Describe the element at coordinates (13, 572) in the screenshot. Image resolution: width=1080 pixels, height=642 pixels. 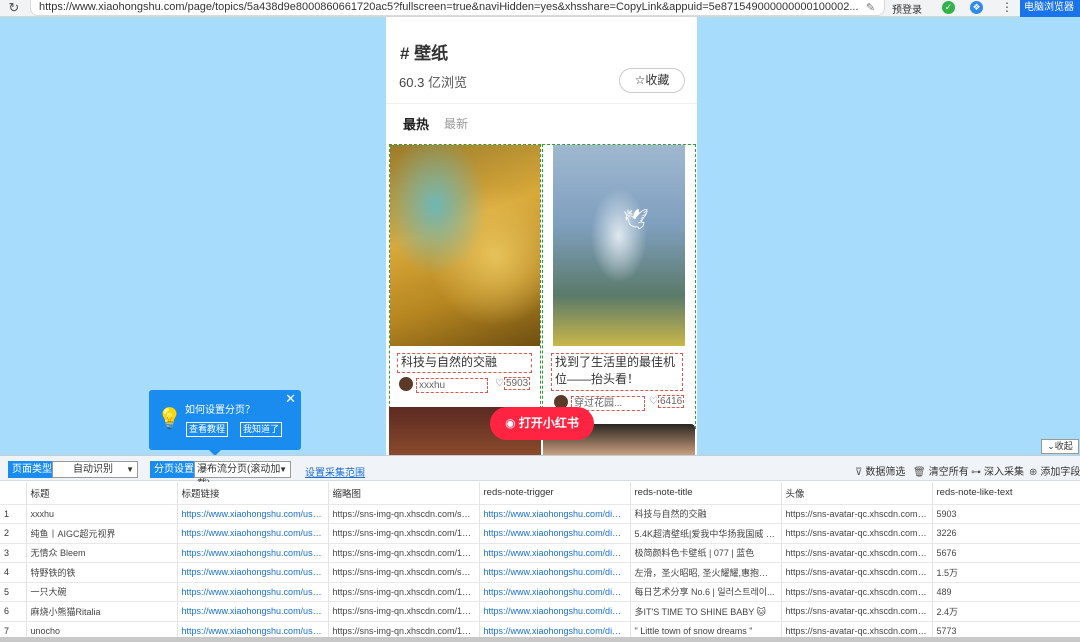
I see `table-cell: 4` at that location.